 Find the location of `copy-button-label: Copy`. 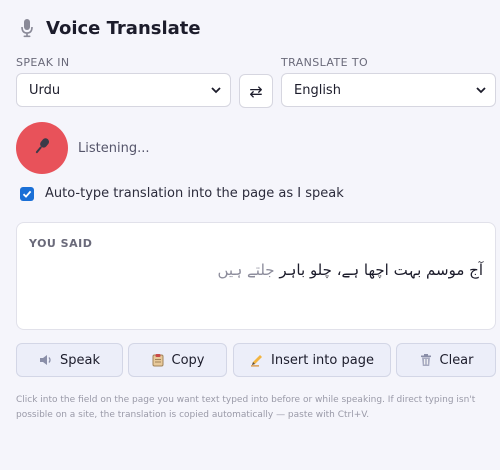

copy-button-label: Copy is located at coordinates (188, 360).